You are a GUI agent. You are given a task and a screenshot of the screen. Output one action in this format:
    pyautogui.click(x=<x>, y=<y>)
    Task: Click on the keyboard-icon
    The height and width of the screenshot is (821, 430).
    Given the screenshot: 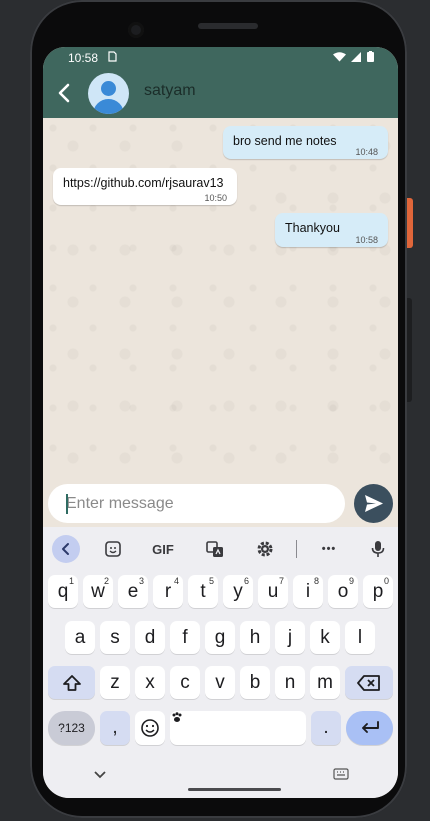 What is the action you would take?
    pyautogui.click(x=341, y=774)
    